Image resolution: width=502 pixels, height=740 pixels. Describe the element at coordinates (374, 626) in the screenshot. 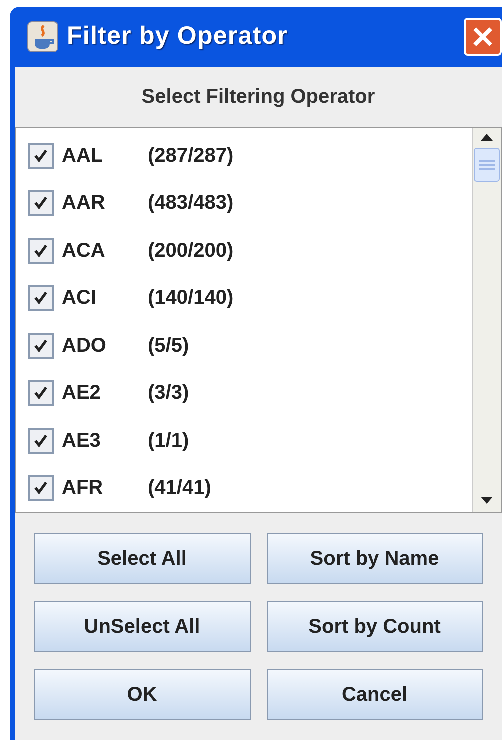

I see `dialog-button: Sort by Count` at that location.